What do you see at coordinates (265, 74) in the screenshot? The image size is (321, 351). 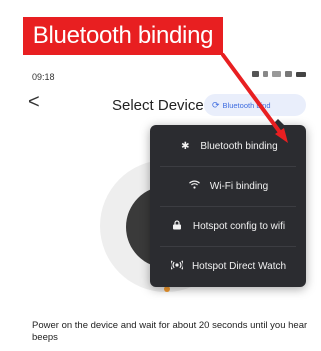 I see `vibrate-icon` at bounding box center [265, 74].